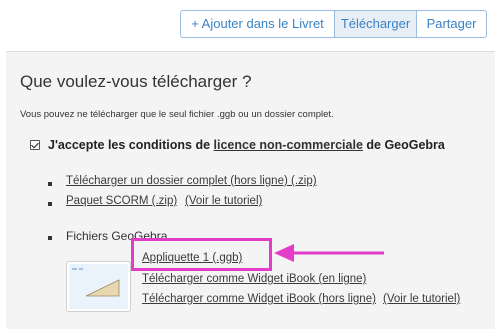 Image resolution: width=500 pixels, height=329 pixels. What do you see at coordinates (288, 145) in the screenshot?
I see `license-link: licence non-commerciale` at bounding box center [288, 145].